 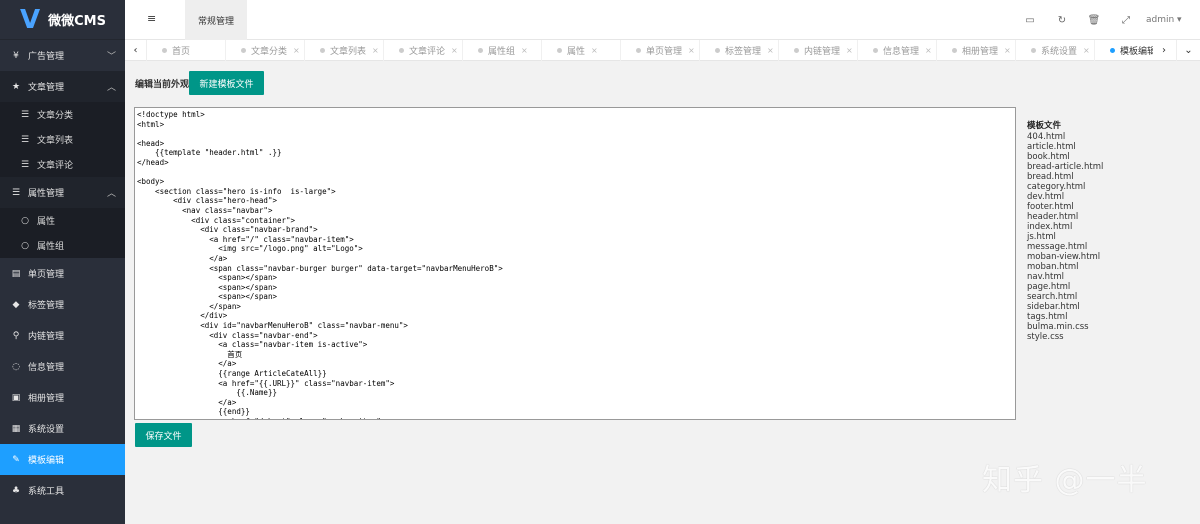 I want to click on tab-item: 单页管理 ×, so click(x=660, y=50).